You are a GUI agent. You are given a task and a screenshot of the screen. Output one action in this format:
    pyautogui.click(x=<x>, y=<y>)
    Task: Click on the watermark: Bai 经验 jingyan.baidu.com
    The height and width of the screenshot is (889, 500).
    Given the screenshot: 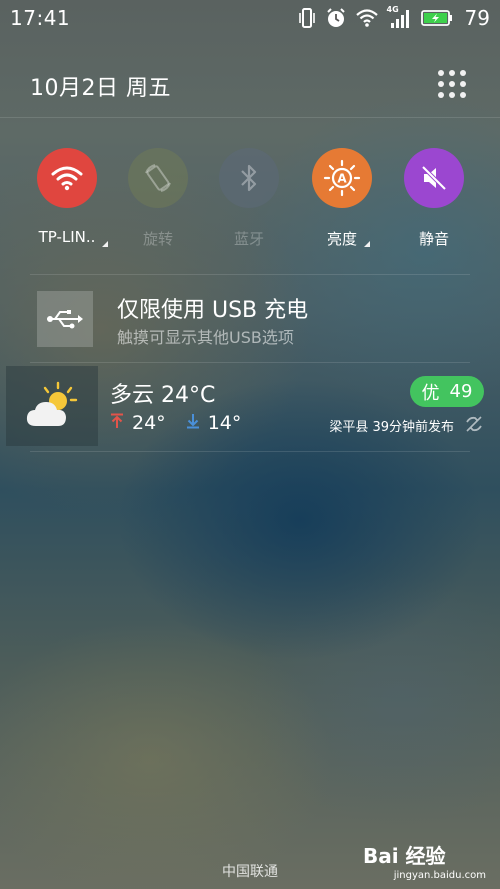 What is the action you would take?
    pyautogui.click(x=418, y=862)
    